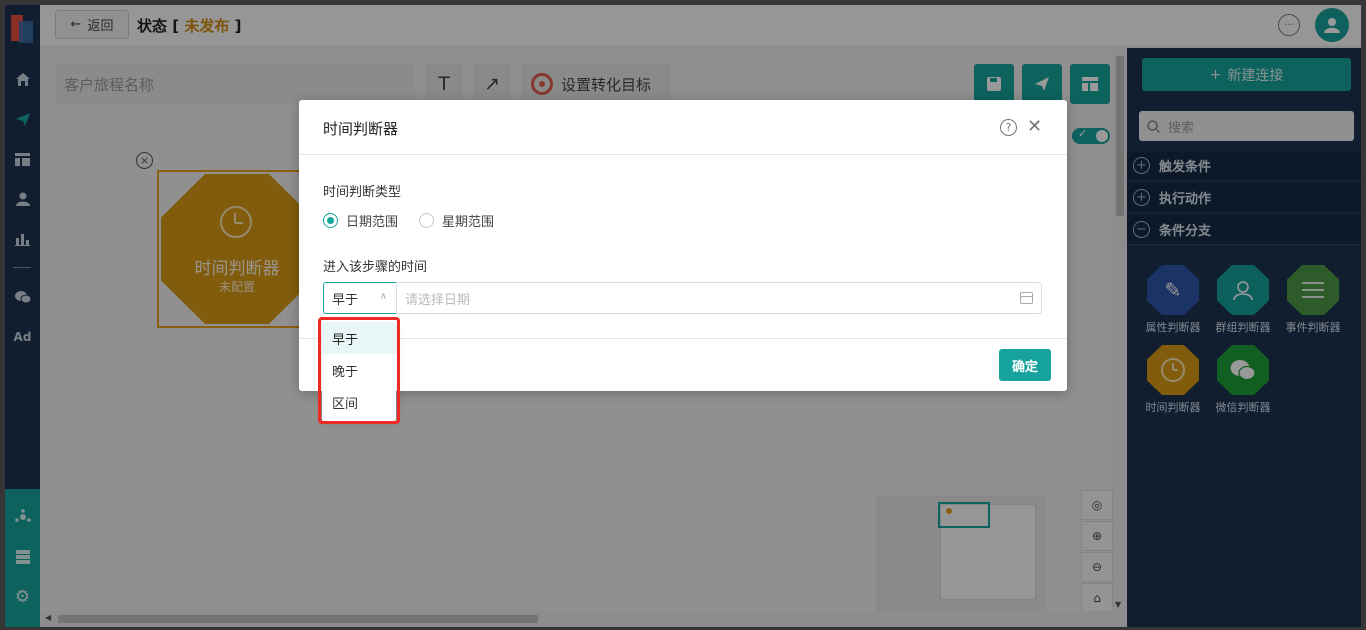  What do you see at coordinates (383, 296) in the screenshot?
I see `chevron-up-icon: ∧` at bounding box center [383, 296].